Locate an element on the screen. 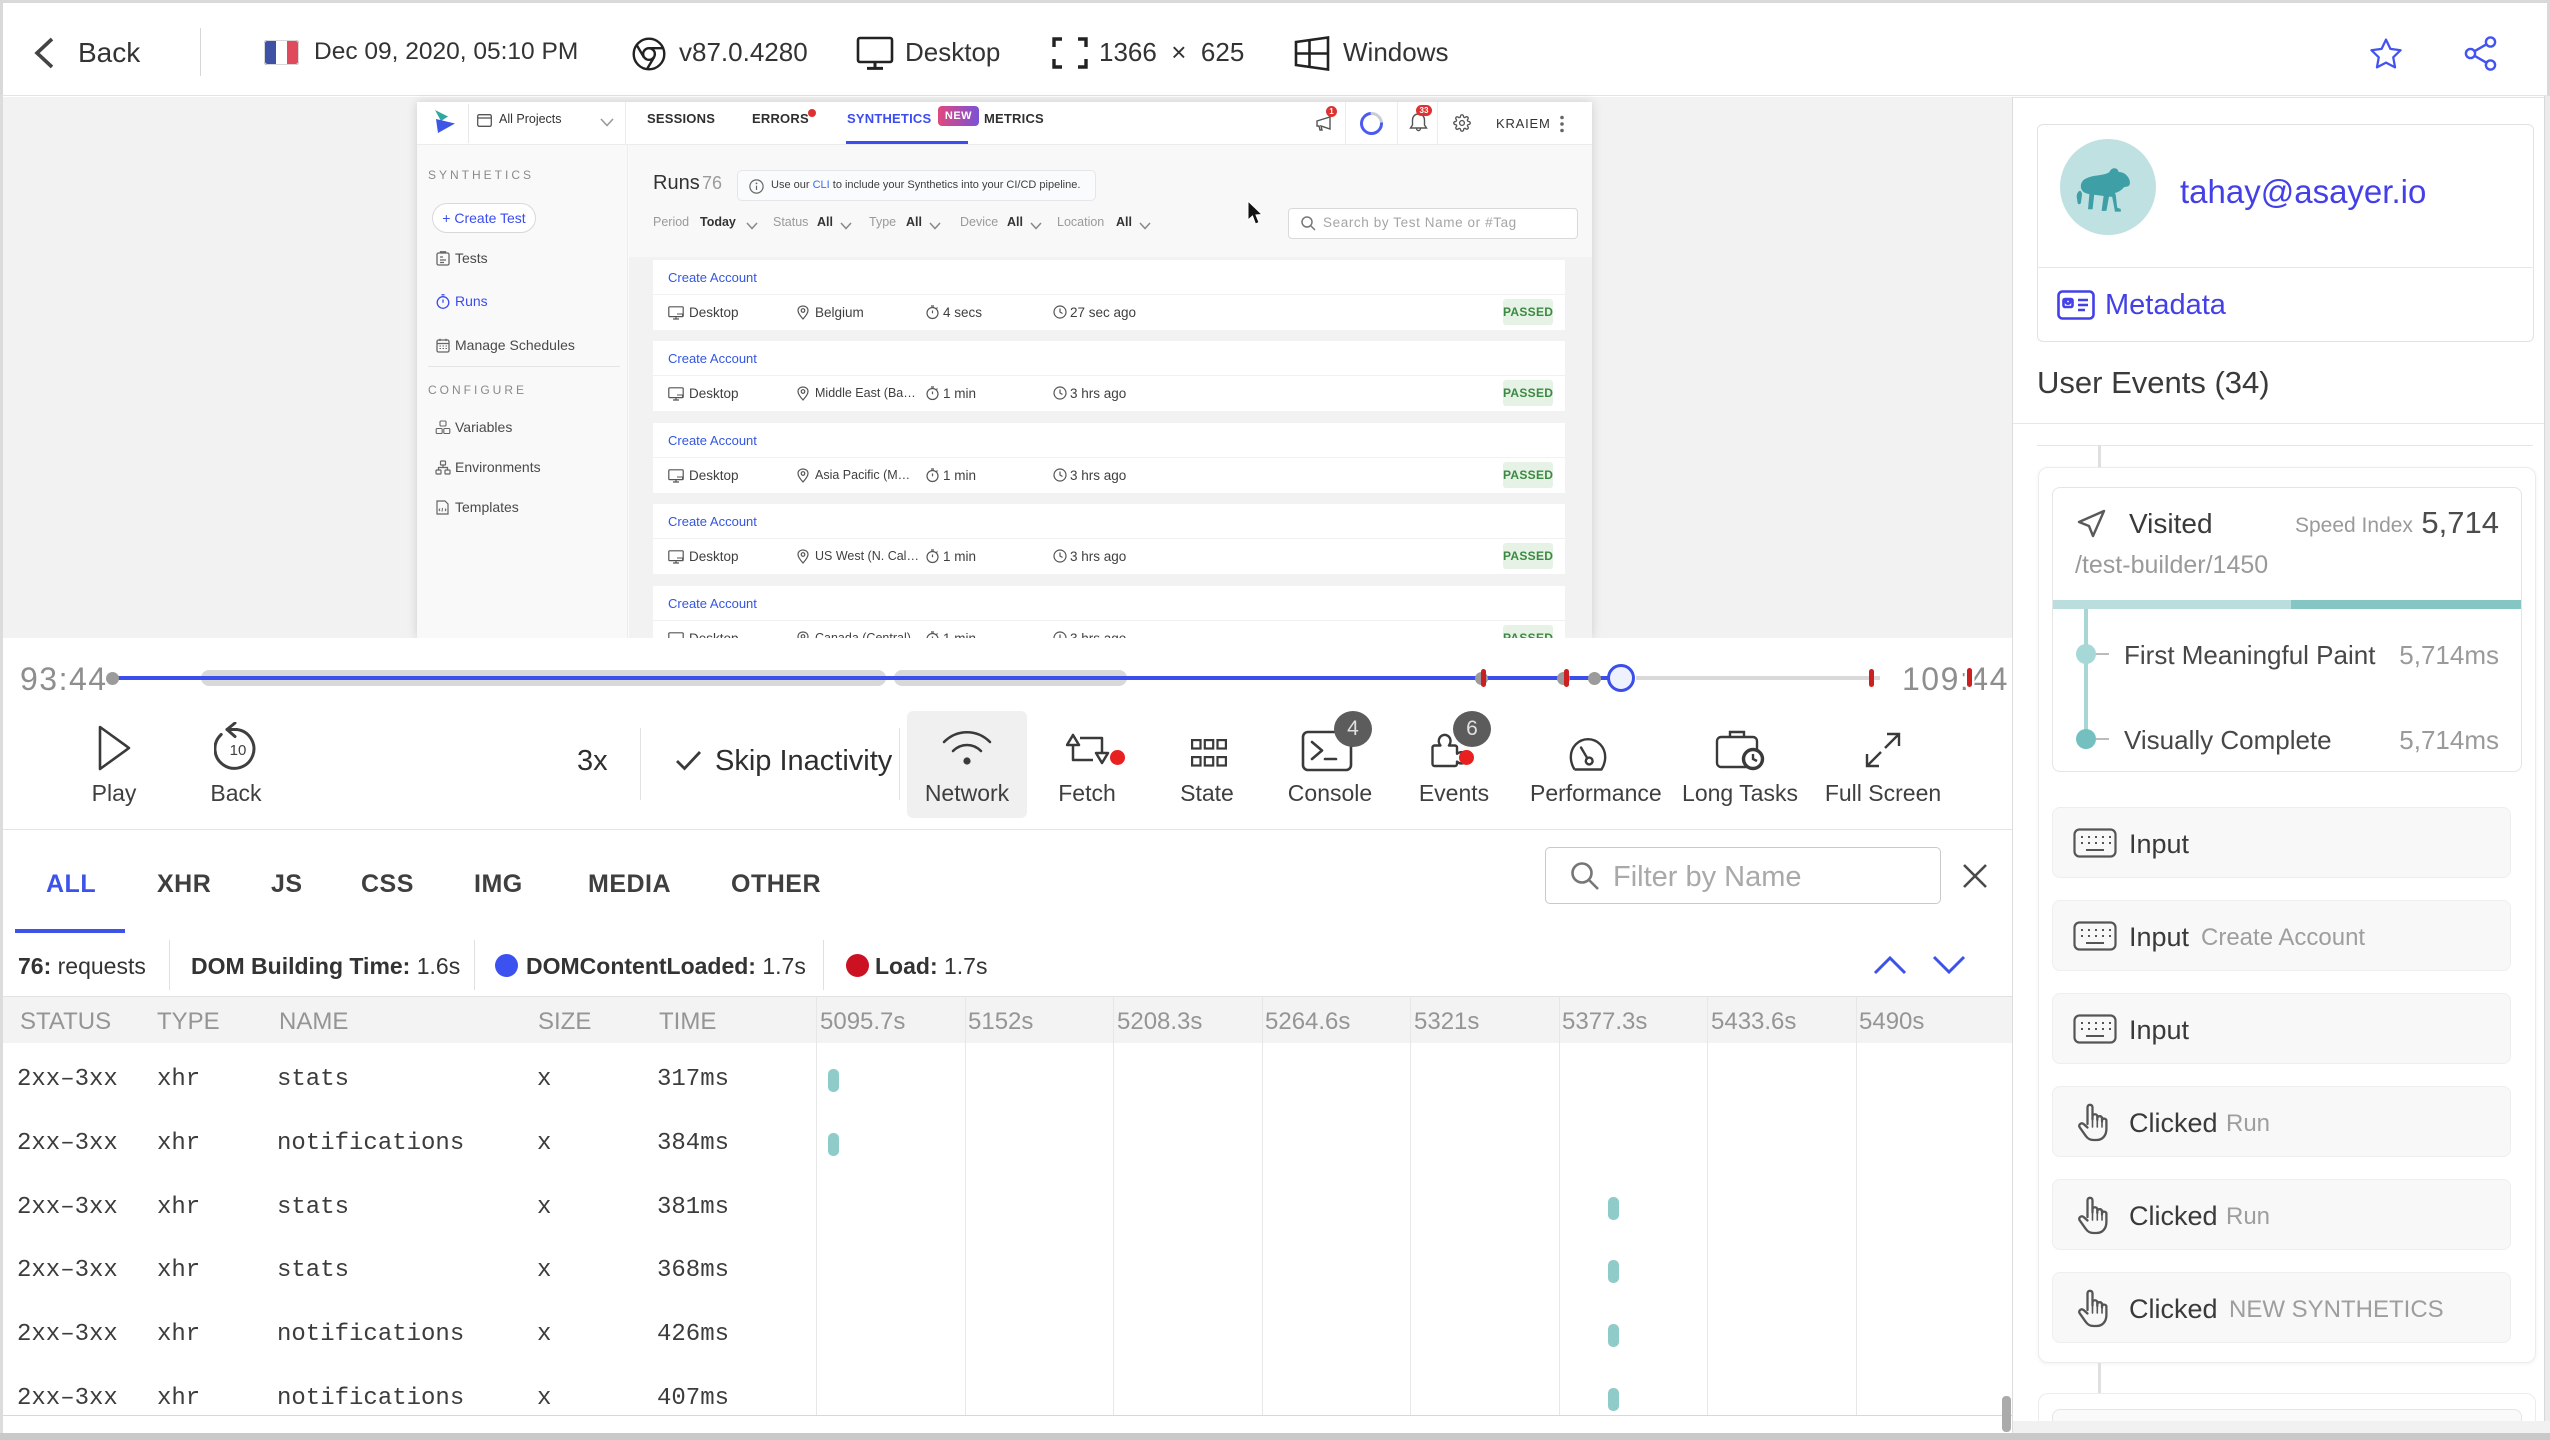 This screenshot has width=2550, height=1440. svg-text: 10 is located at coordinates (238, 750).